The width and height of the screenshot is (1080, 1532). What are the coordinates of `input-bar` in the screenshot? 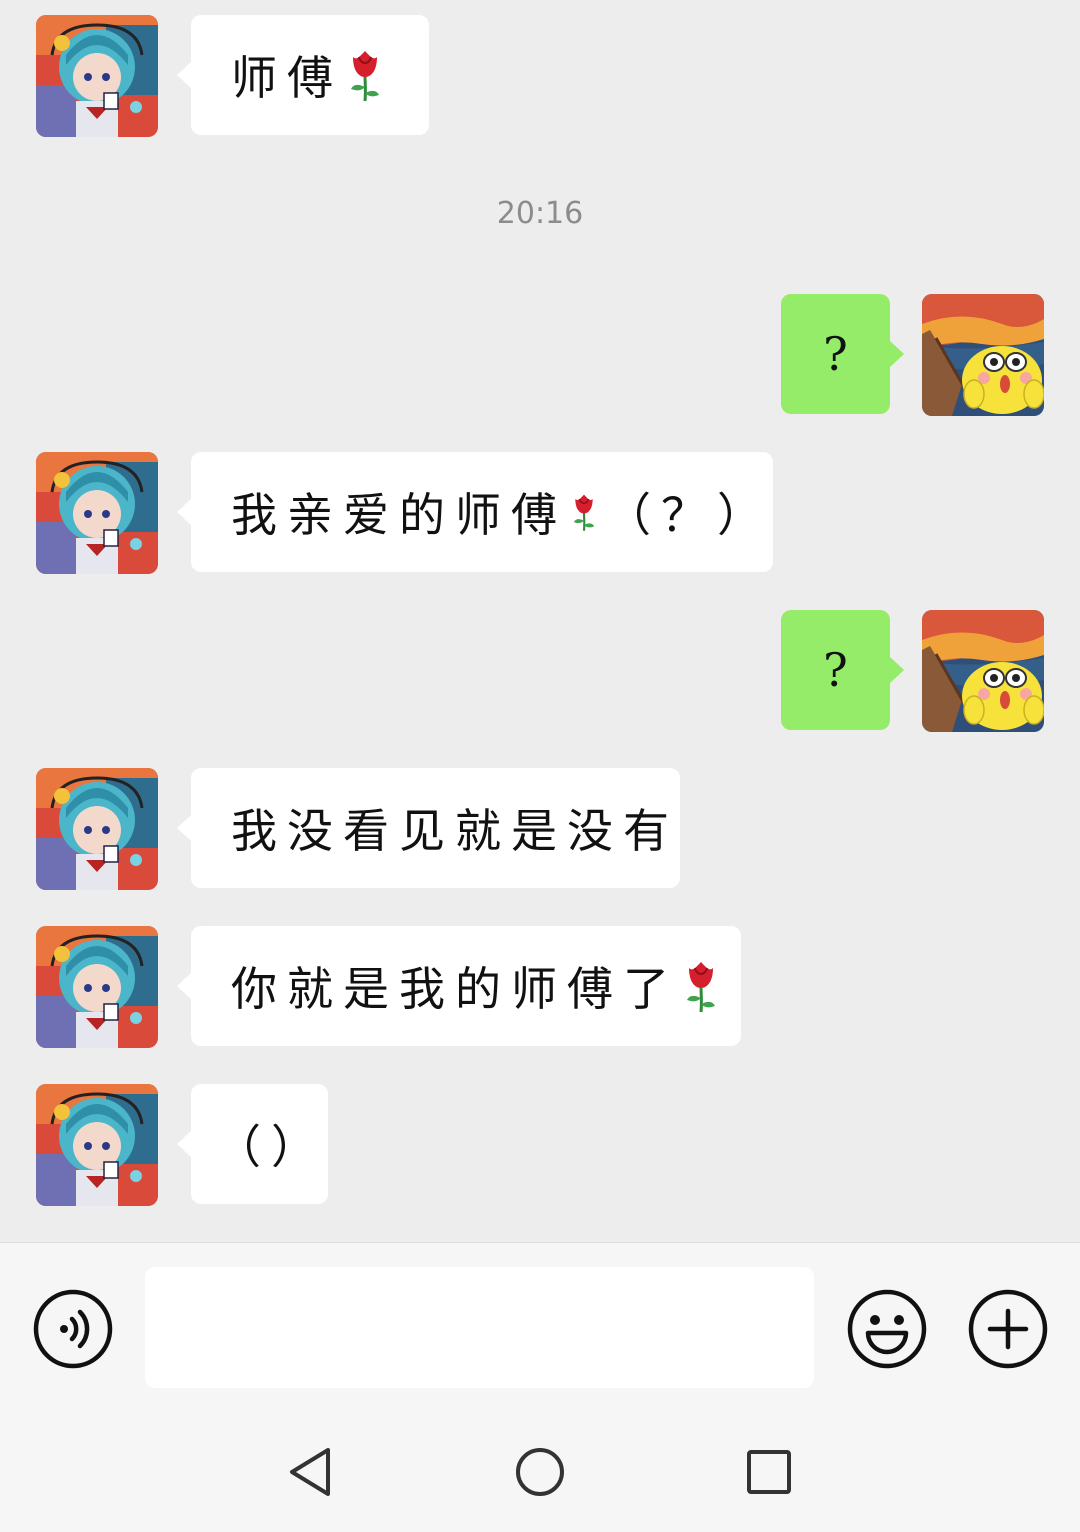 It's located at (540, 1323).